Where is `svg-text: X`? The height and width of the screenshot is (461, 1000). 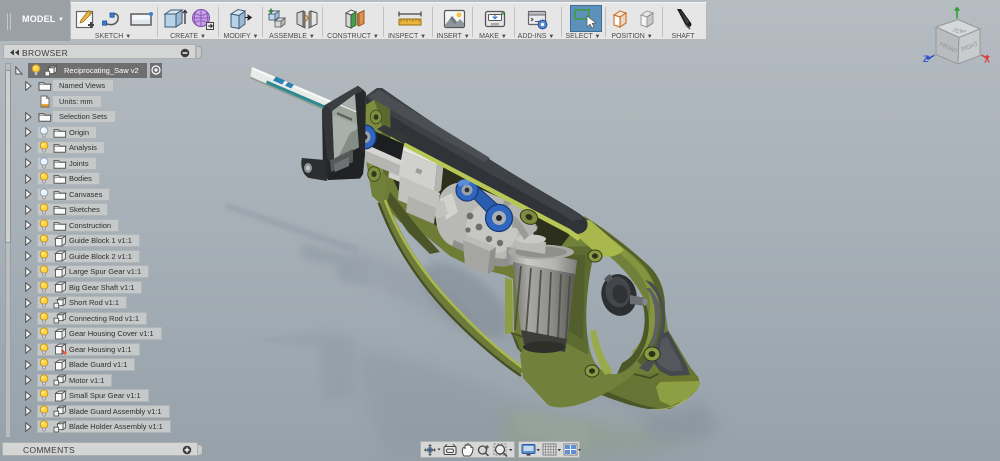 svg-text: X is located at coordinates (987, 60).